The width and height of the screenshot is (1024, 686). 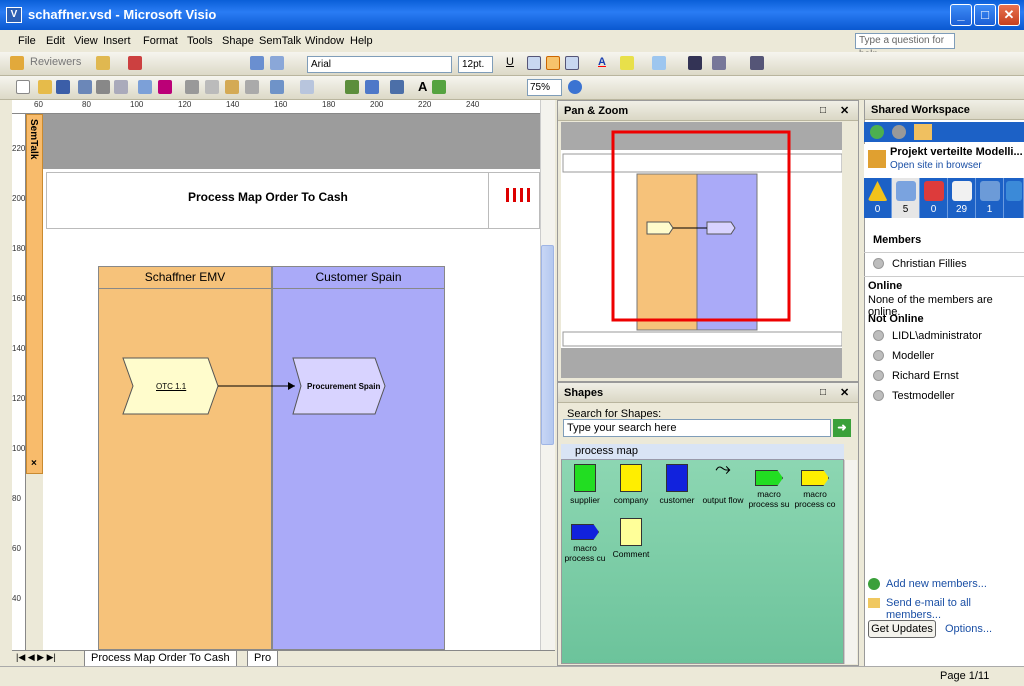 What do you see at coordinates (14, 15) in the screenshot?
I see `visio-icon: V` at bounding box center [14, 15].